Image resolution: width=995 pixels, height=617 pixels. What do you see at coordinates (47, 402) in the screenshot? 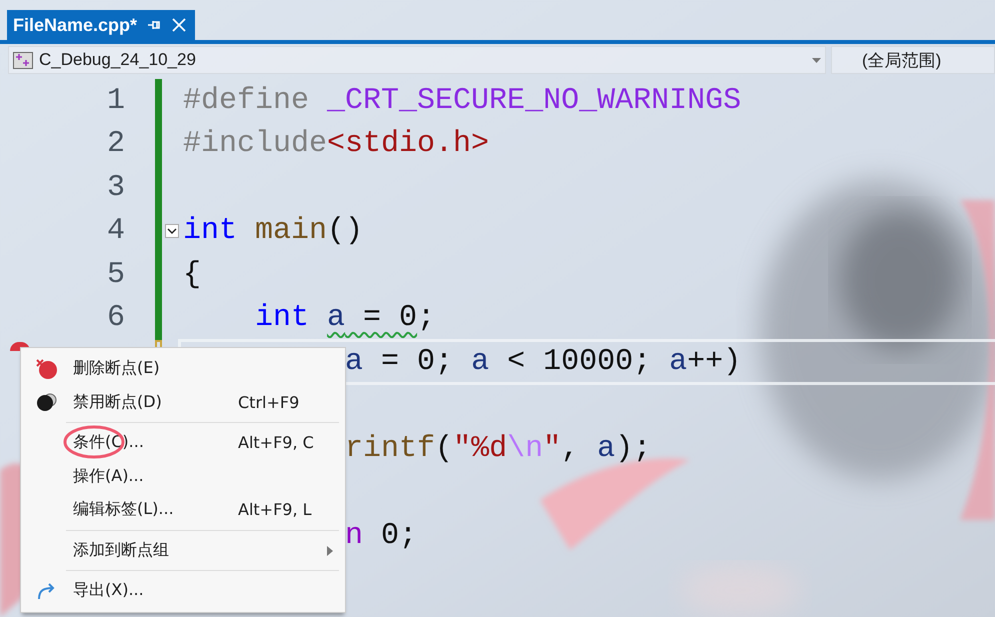
I see `disable-breakpoint-icon` at bounding box center [47, 402].